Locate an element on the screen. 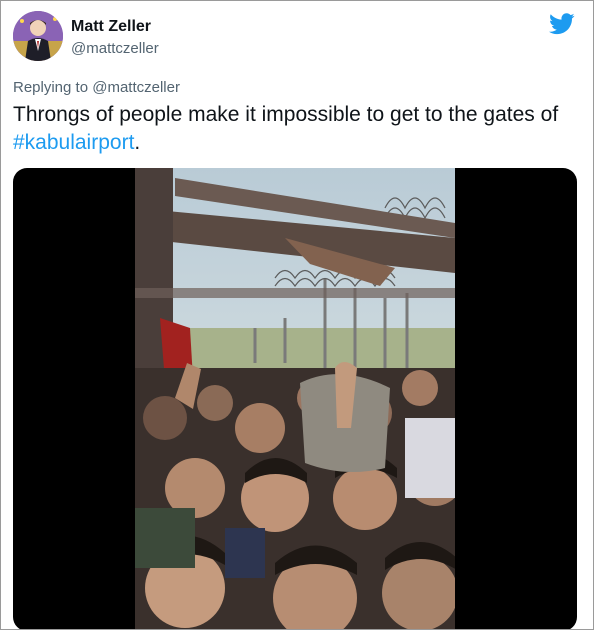 The image size is (594, 630). reply-context: Replying to @mattczeller is located at coordinates (96, 87).